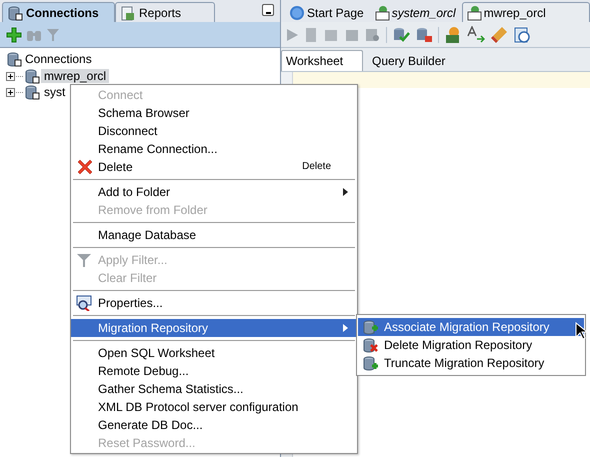  I want to click on tab-label: mwrep_orcl, so click(515, 13).